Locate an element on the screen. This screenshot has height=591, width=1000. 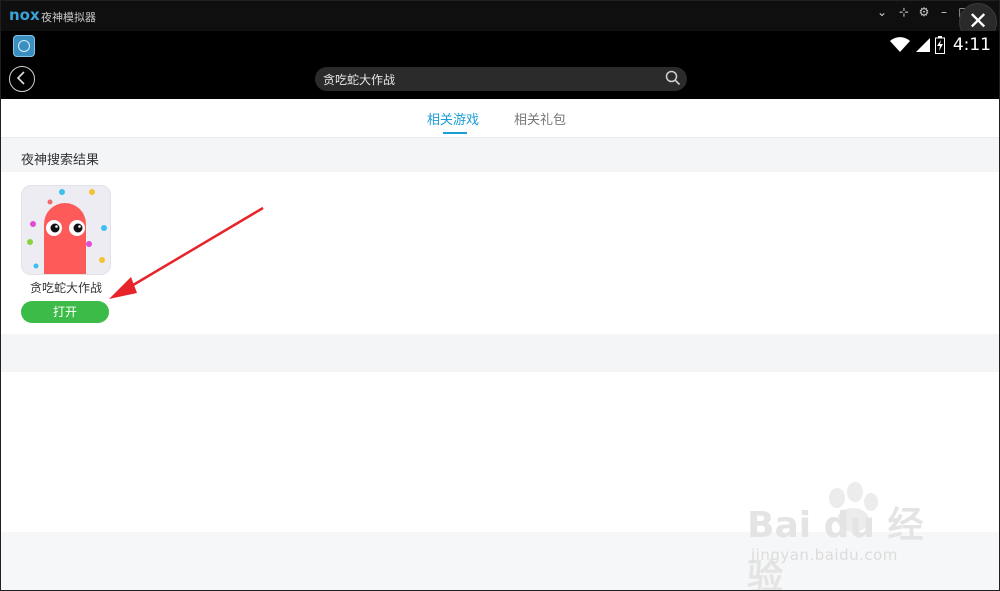
watermark-logo: Bai du 经验 is located at coordinates (835, 548).